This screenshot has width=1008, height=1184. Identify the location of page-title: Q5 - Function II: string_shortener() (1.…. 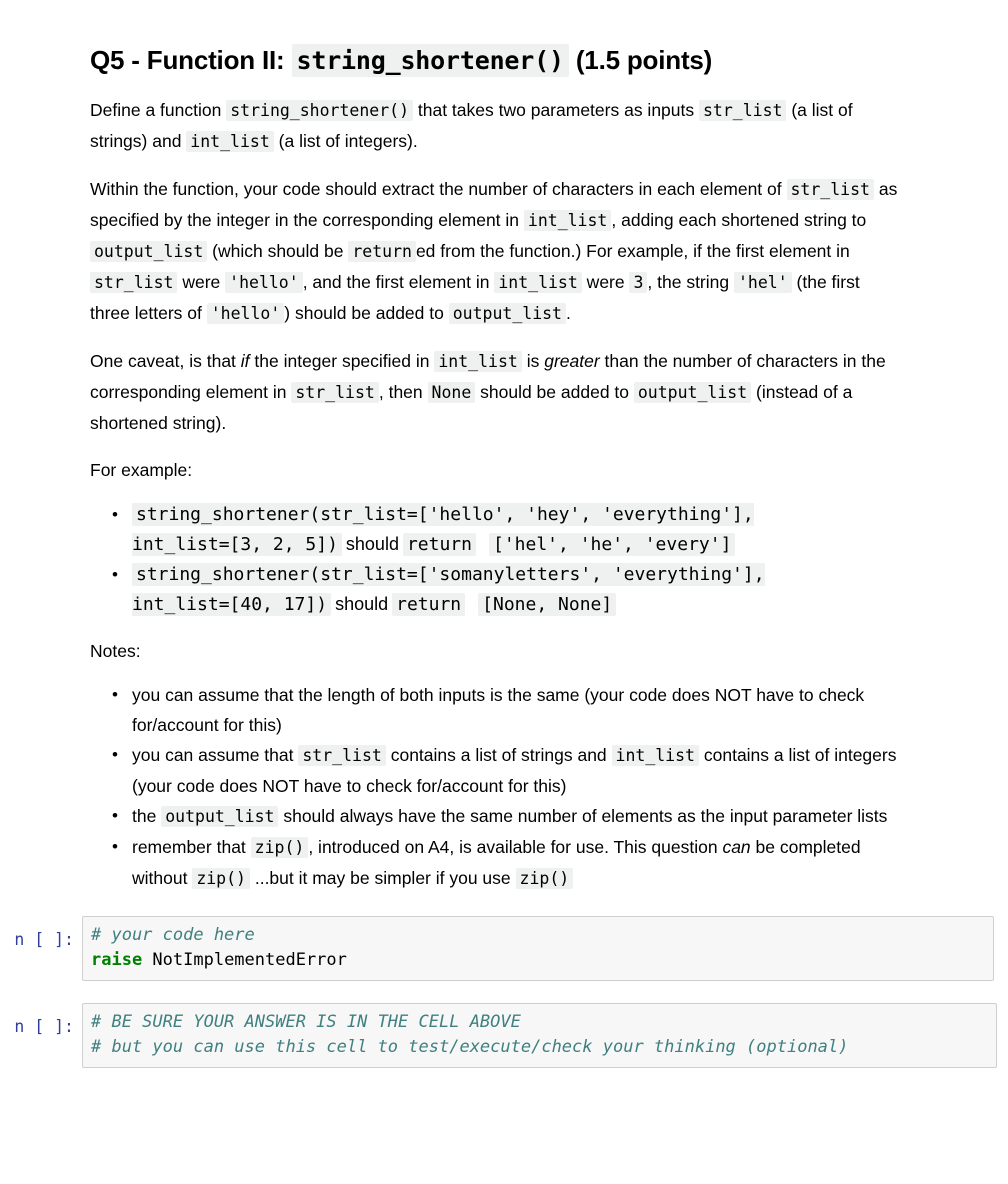
(495, 38).